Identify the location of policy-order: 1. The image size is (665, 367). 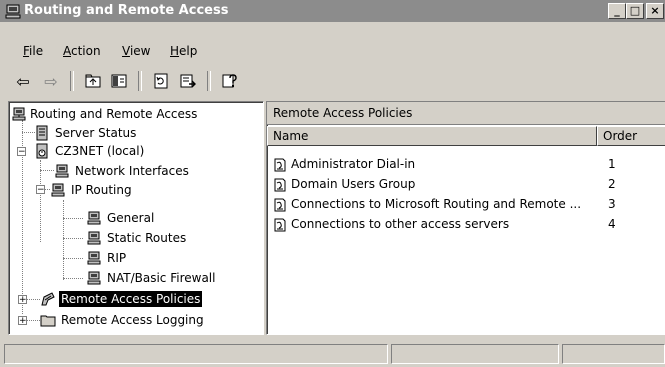
(612, 164).